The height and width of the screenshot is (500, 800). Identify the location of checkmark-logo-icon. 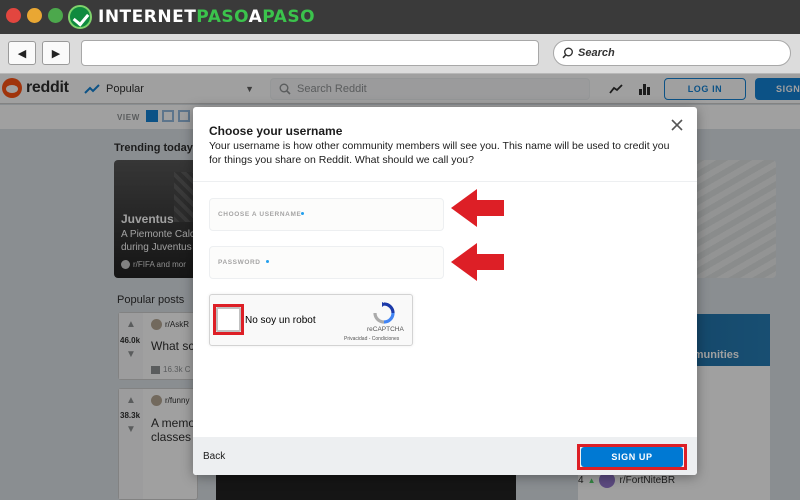
(80, 17).